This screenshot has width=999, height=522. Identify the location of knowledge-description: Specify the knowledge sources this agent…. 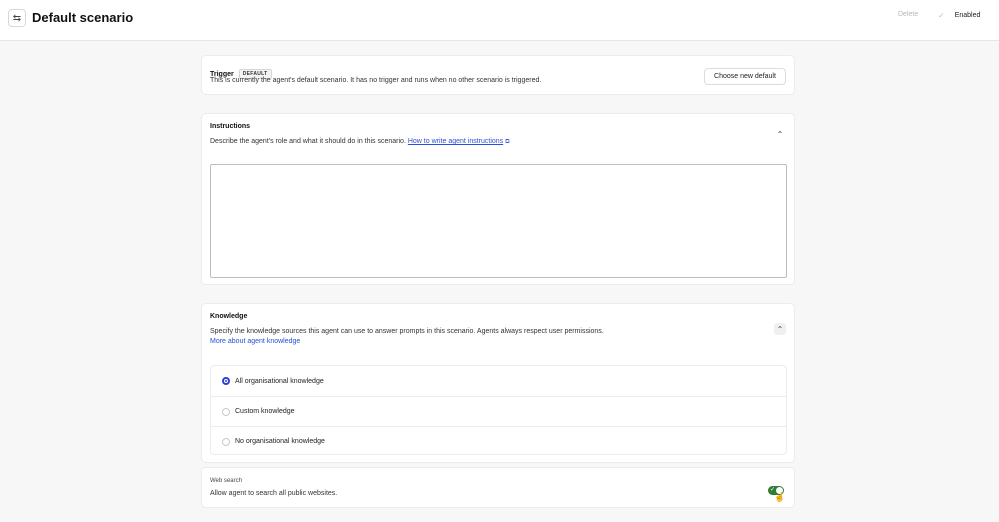
(407, 331).